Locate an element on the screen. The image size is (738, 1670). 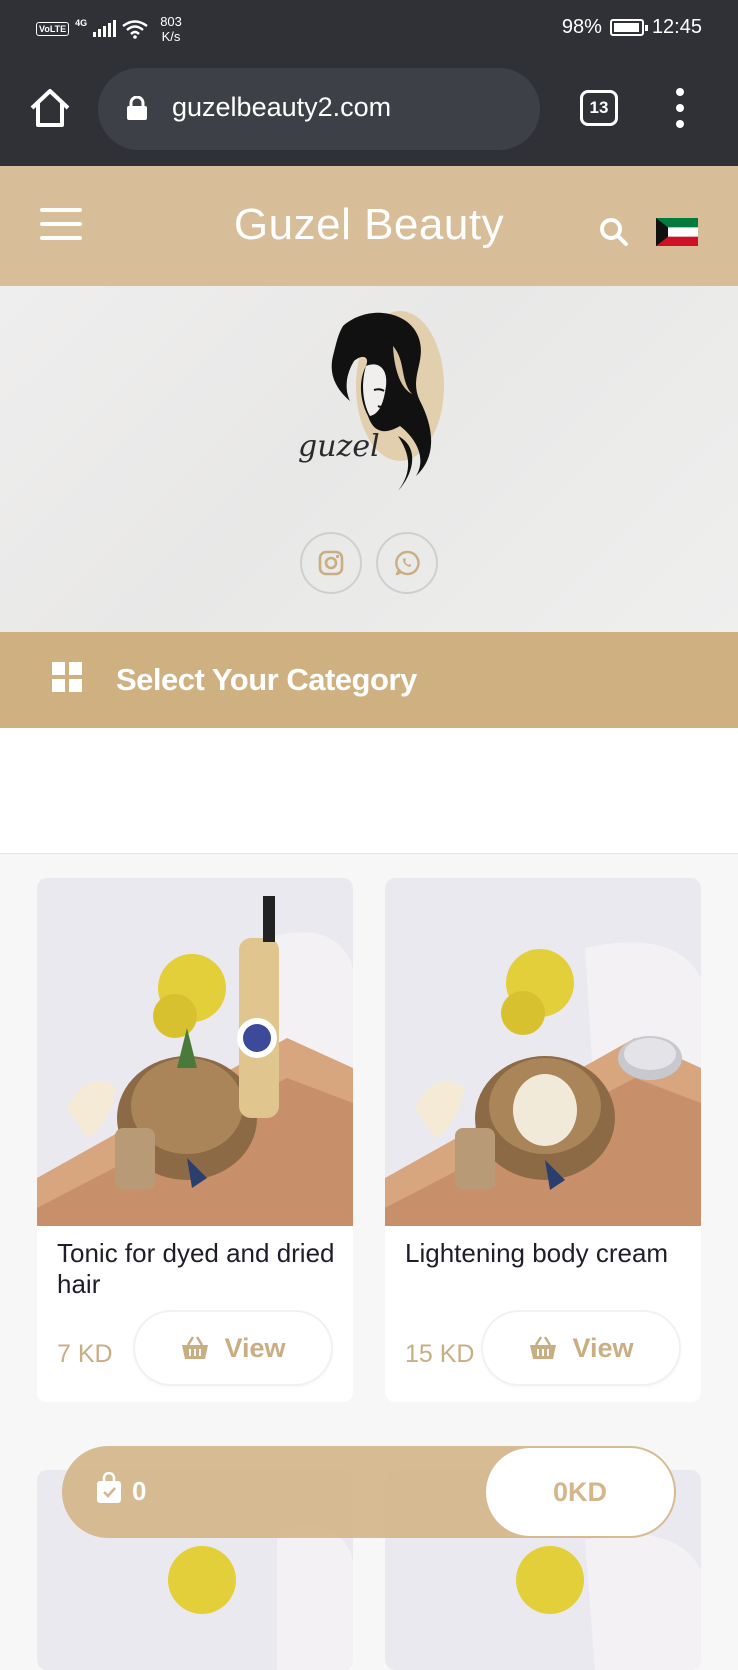
product-price: 7 KD is located at coordinates (85, 1354).